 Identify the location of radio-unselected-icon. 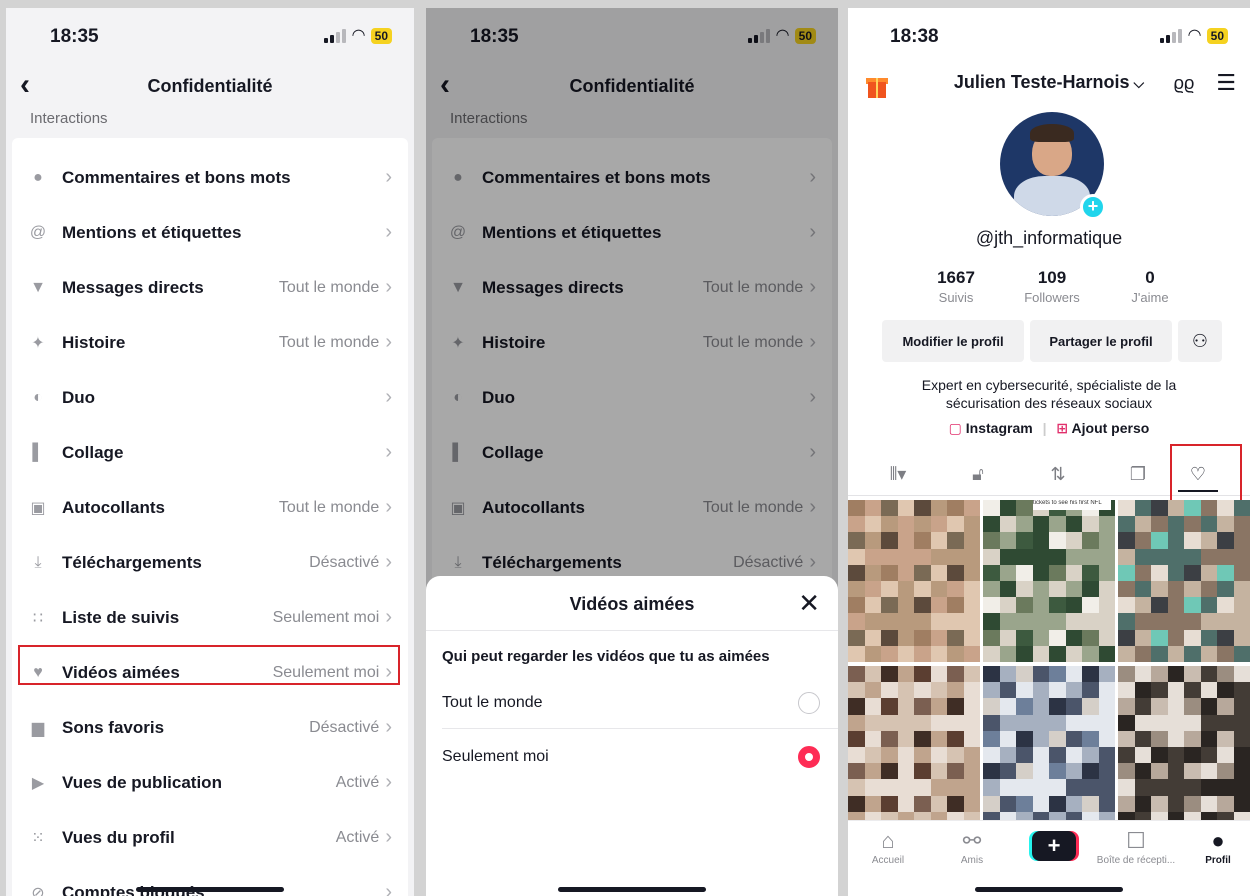
(809, 703).